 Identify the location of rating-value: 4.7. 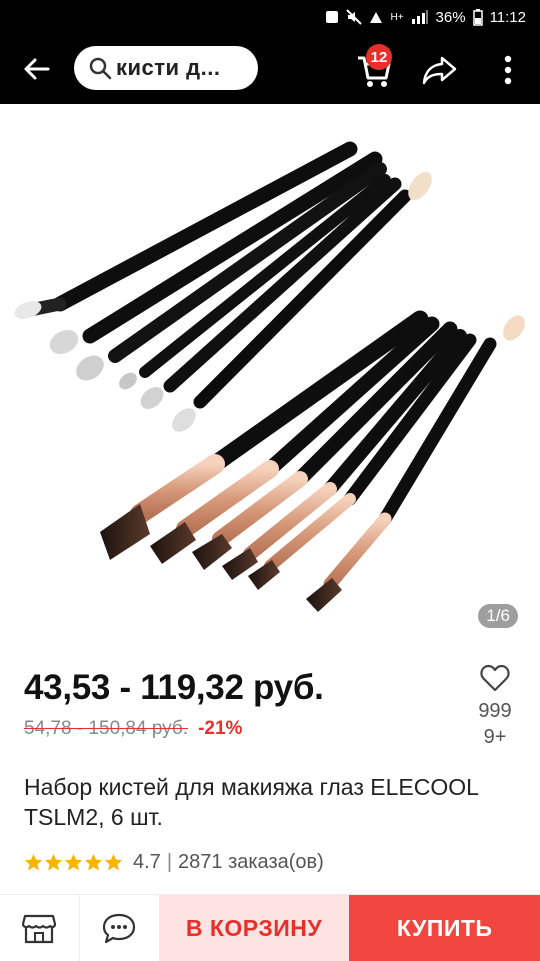
(147, 862).